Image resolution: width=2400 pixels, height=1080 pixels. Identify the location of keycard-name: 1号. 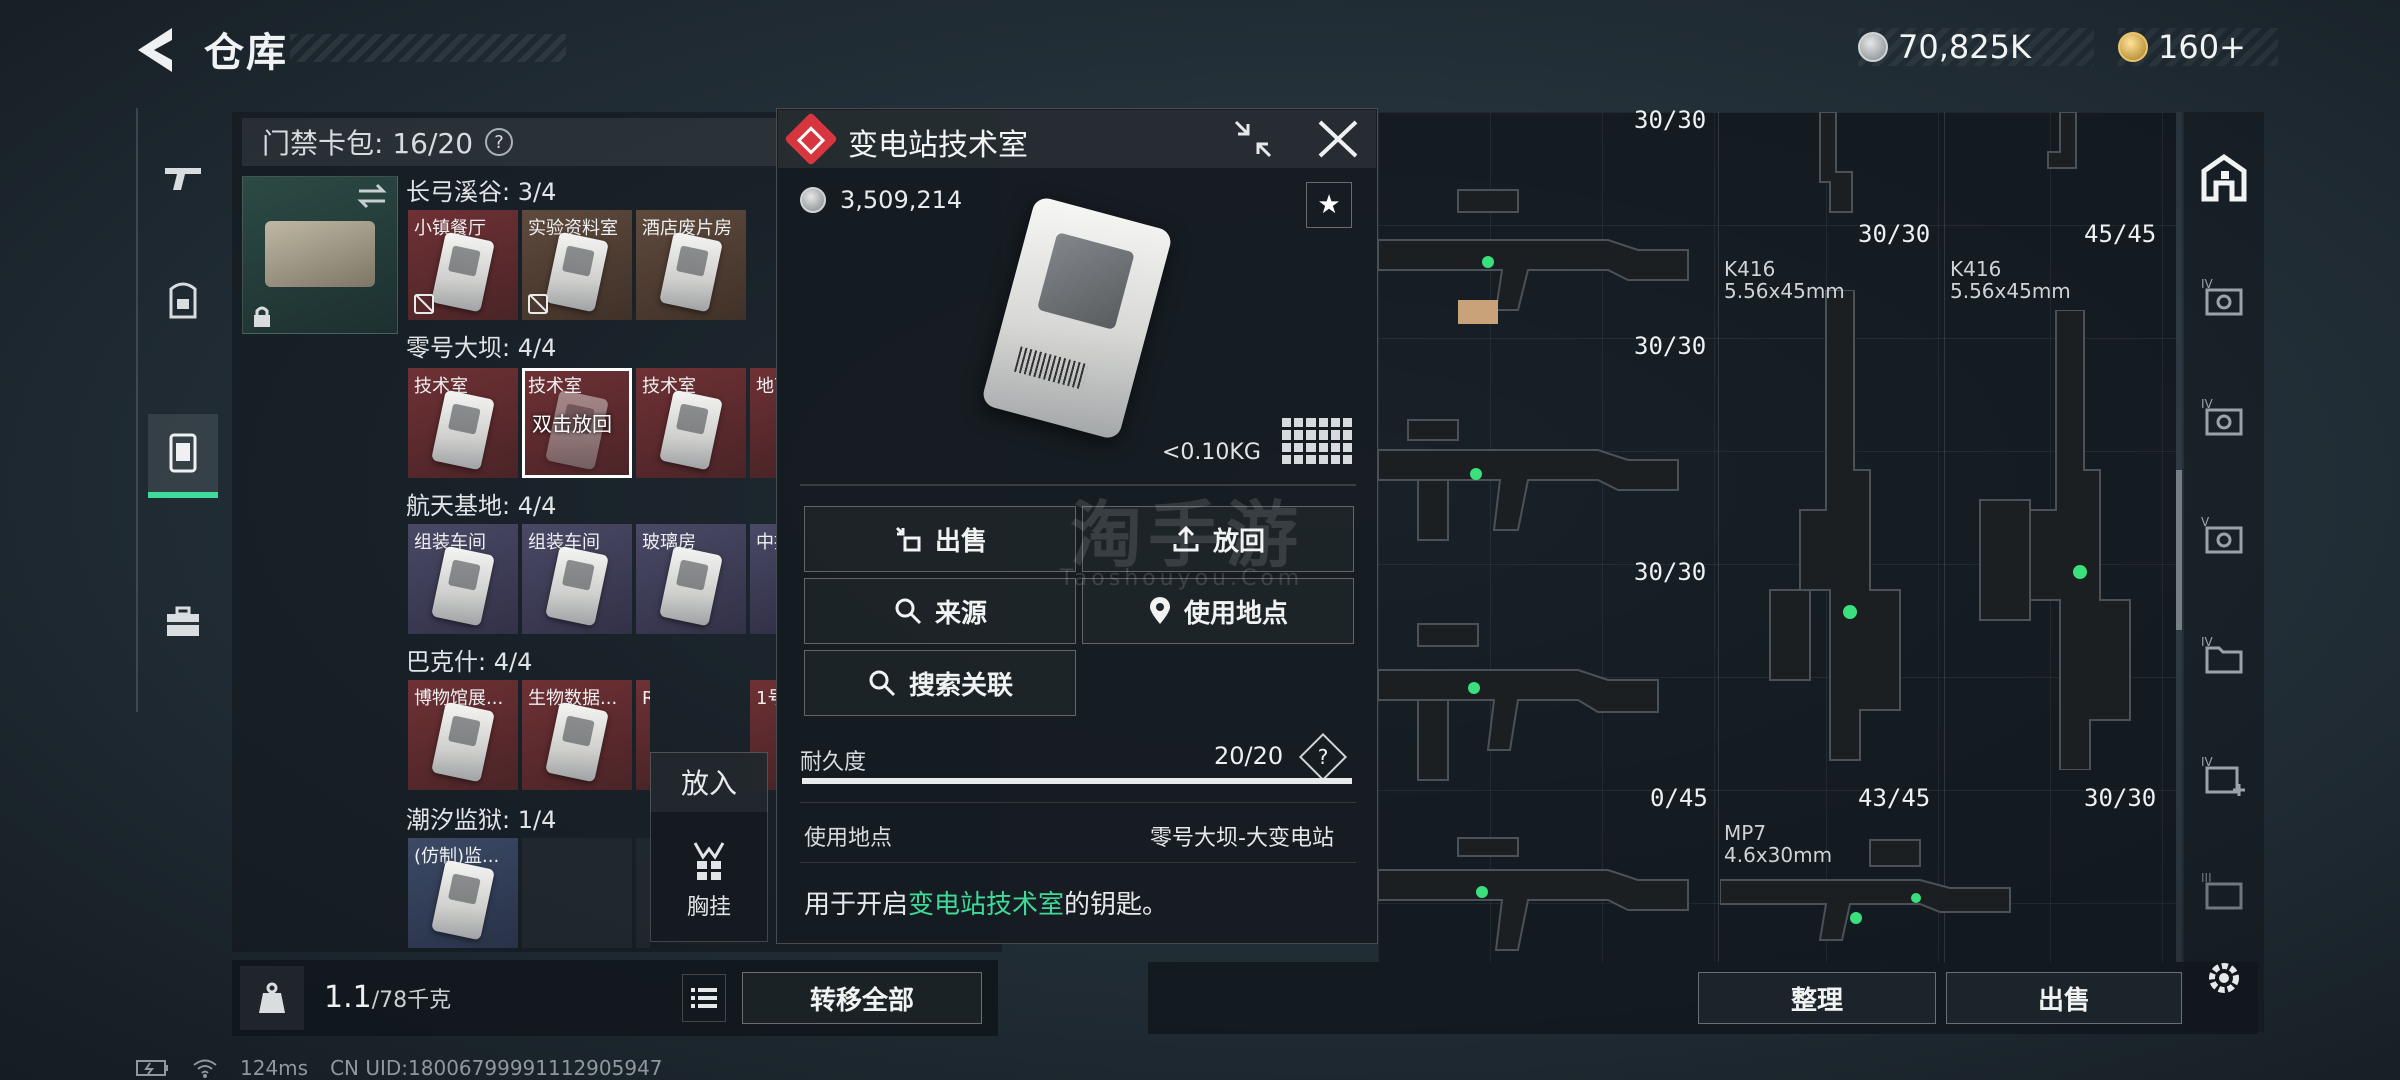
(766, 698).